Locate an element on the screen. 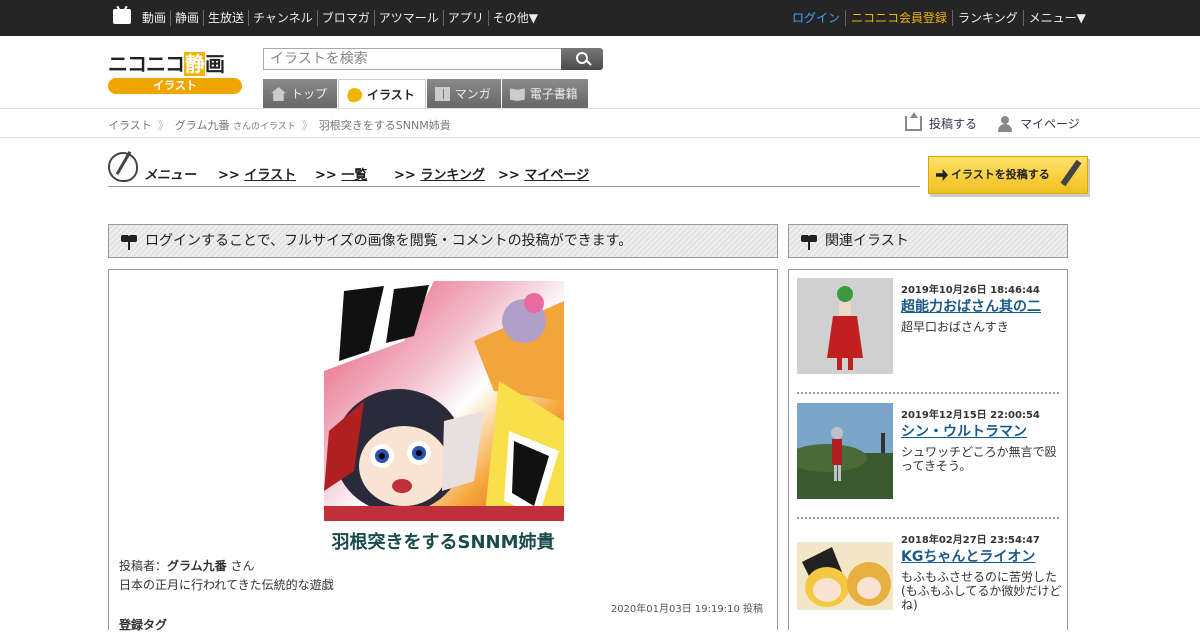 The width and height of the screenshot is (1200, 633). nav-channel: チャンネル is located at coordinates (282, 18).